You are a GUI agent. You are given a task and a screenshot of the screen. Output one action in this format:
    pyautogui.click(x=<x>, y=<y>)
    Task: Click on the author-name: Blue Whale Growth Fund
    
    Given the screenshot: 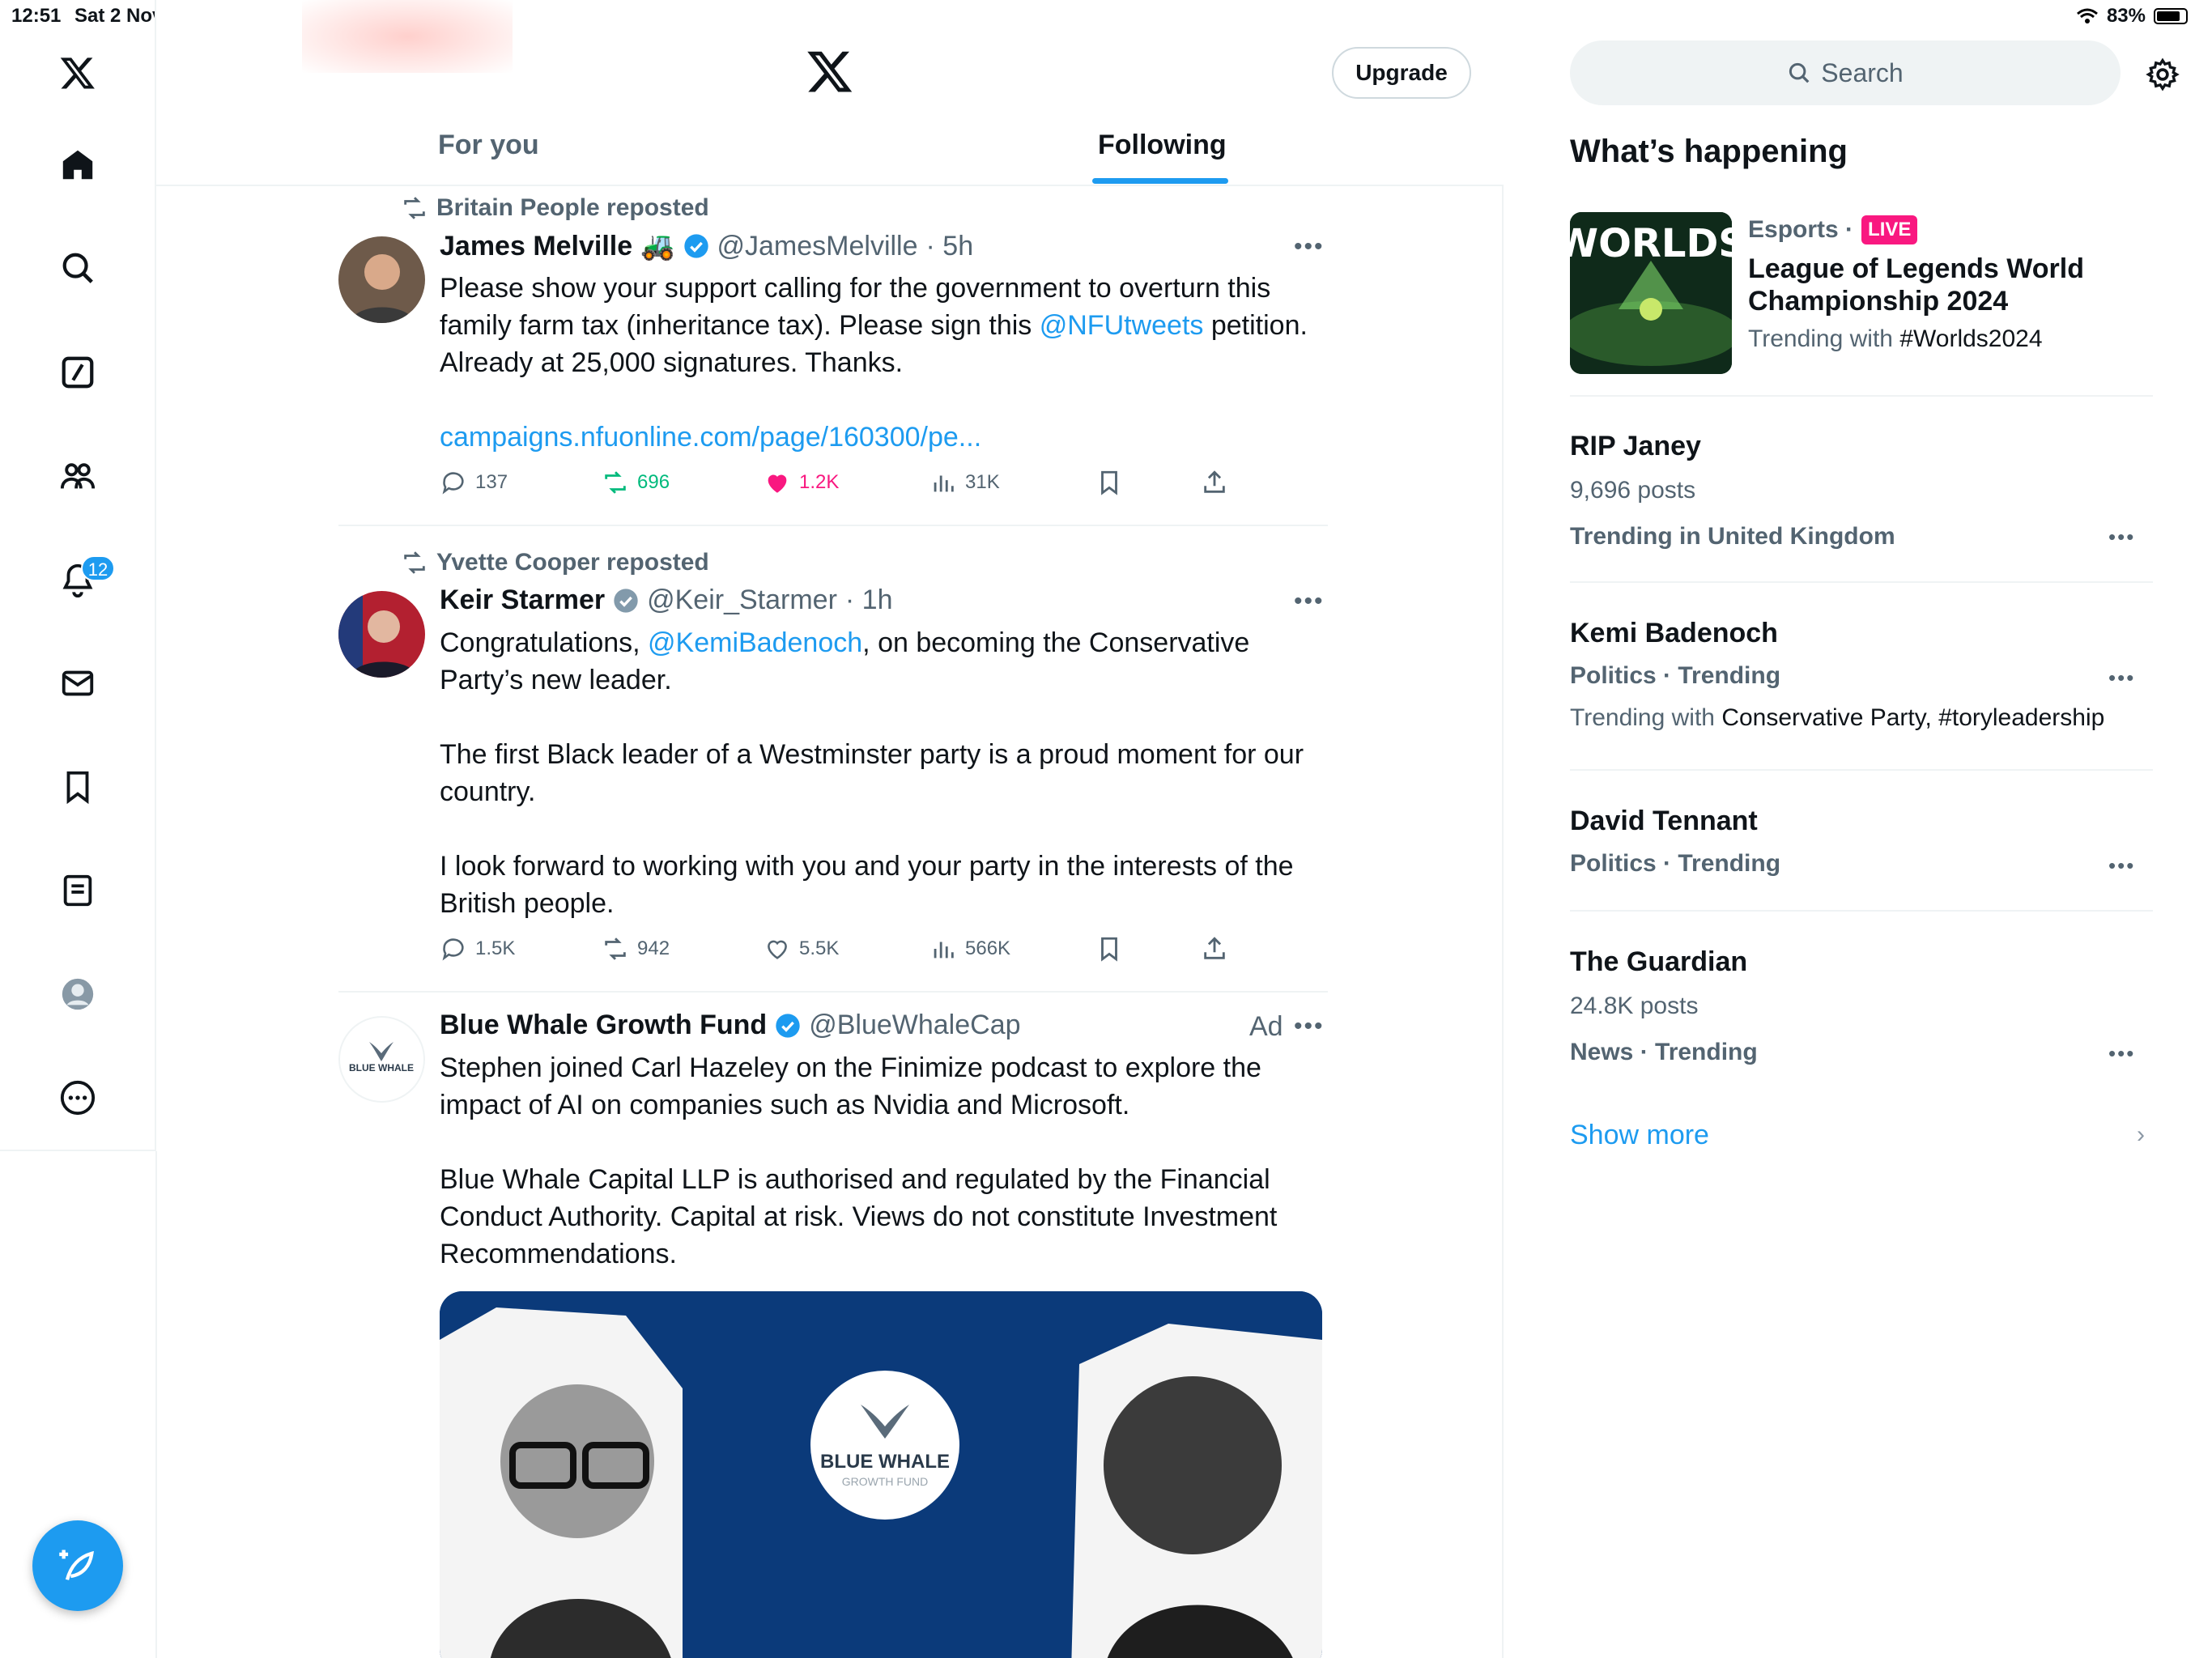 What is the action you would take?
    pyautogui.click(x=603, y=1025)
    